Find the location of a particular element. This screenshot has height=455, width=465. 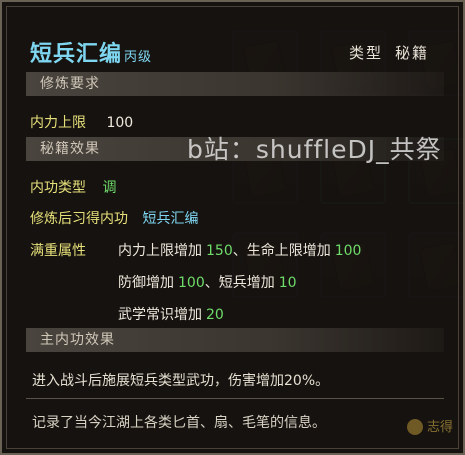

divider is located at coordinates (235, 398).